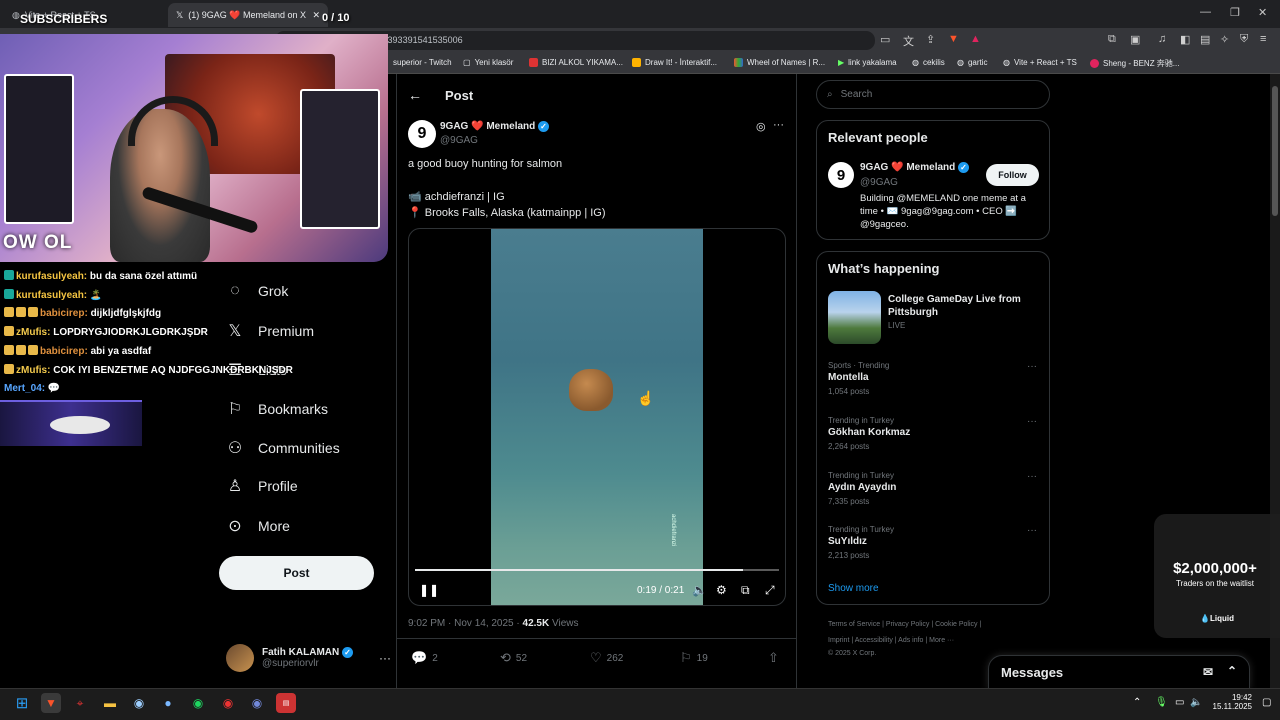 The height and width of the screenshot is (720, 1280). Describe the element at coordinates (1263, 39) in the screenshot. I see `menu-icon: ≡` at that location.